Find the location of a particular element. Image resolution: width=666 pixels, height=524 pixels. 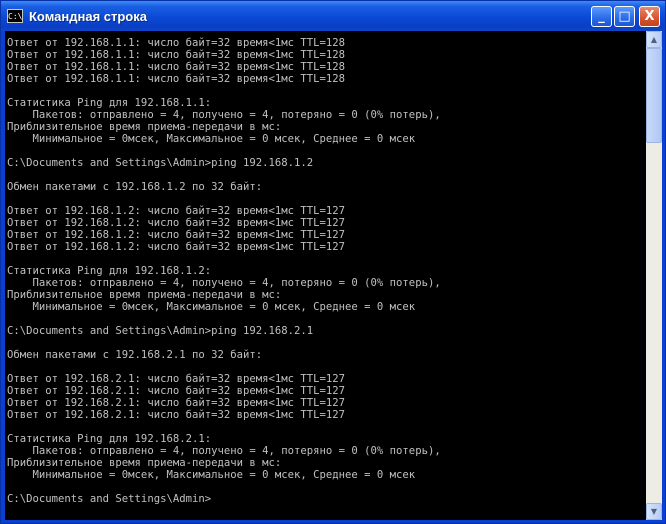

scroll-down-button: ▼ is located at coordinates (654, 511).